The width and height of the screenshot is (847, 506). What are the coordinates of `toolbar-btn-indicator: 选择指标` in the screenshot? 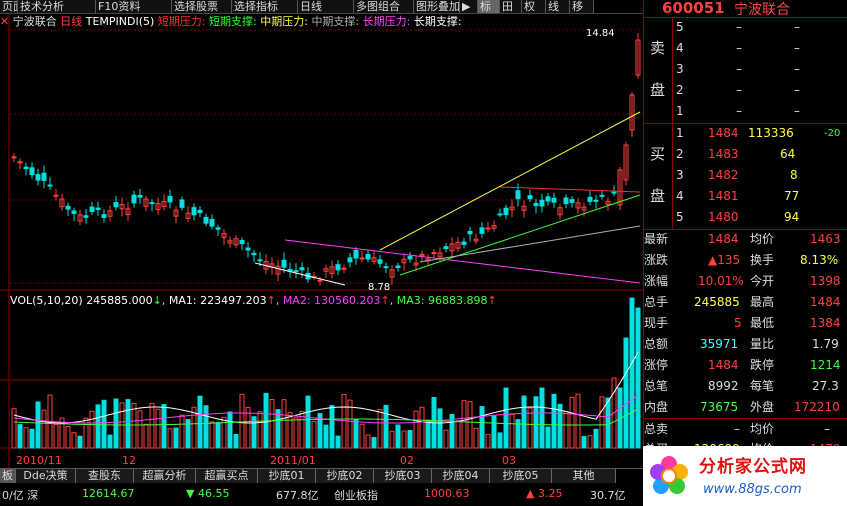 It's located at (265, 6).